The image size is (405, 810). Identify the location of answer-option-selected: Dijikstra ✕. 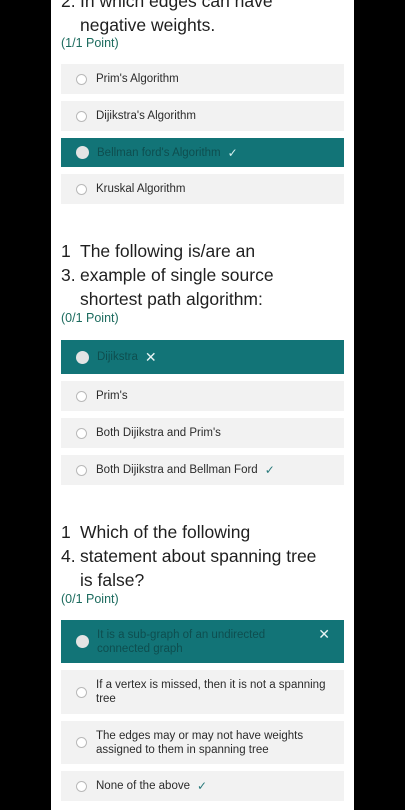
(202, 357).